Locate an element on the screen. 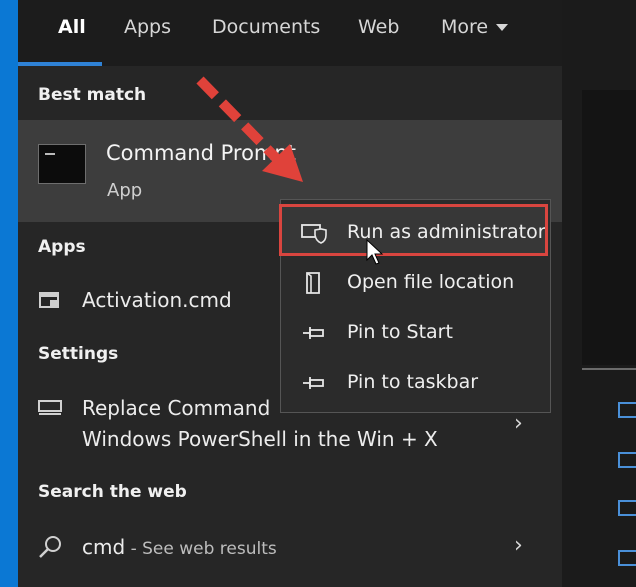 Image resolution: width=636 pixels, height=587 pixels. web-search-item: cmd - See web results is located at coordinates (179, 547).